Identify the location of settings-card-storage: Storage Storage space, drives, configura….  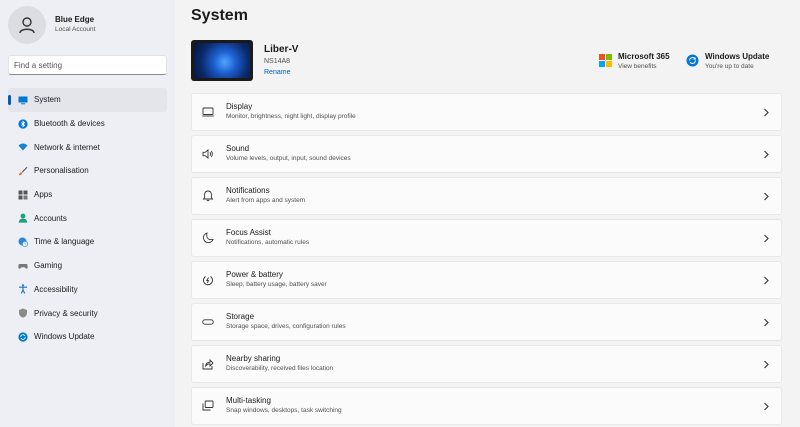
(486, 322).